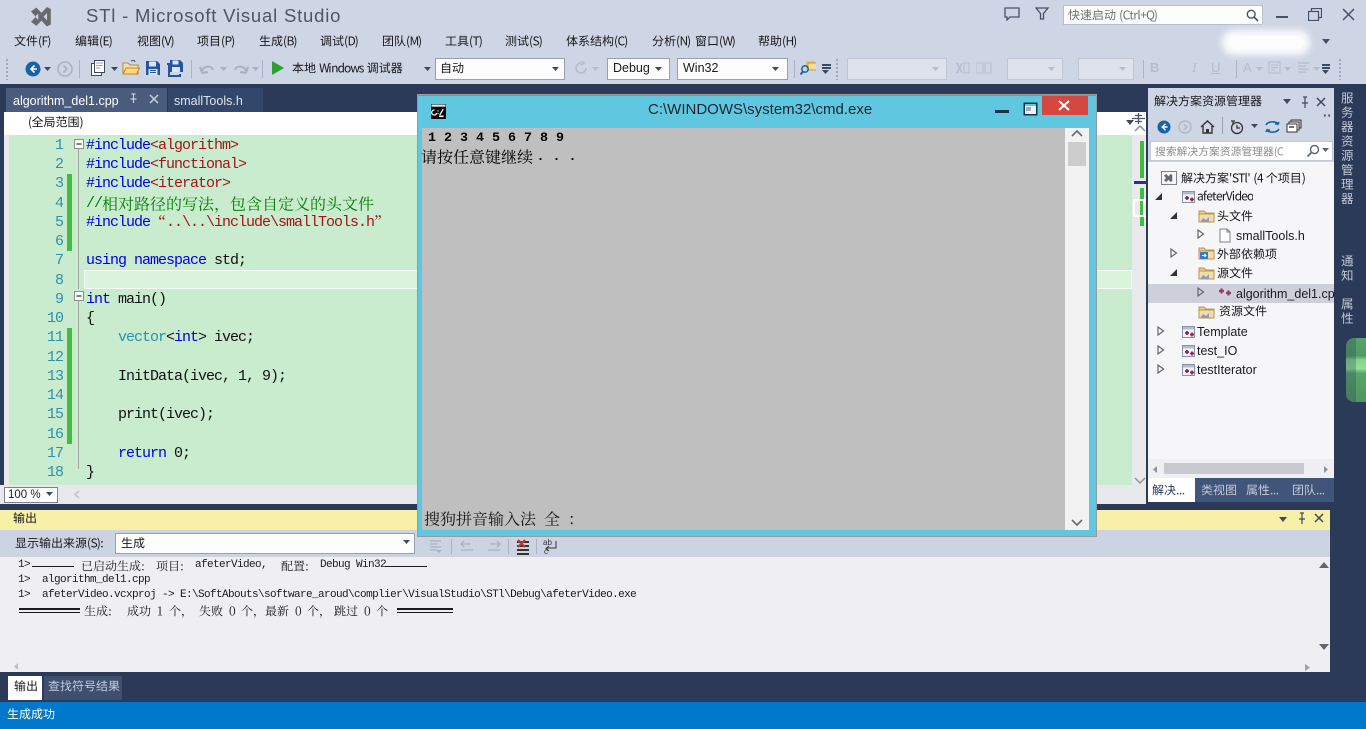  I want to click on svg-text: c, so click(546, 551).